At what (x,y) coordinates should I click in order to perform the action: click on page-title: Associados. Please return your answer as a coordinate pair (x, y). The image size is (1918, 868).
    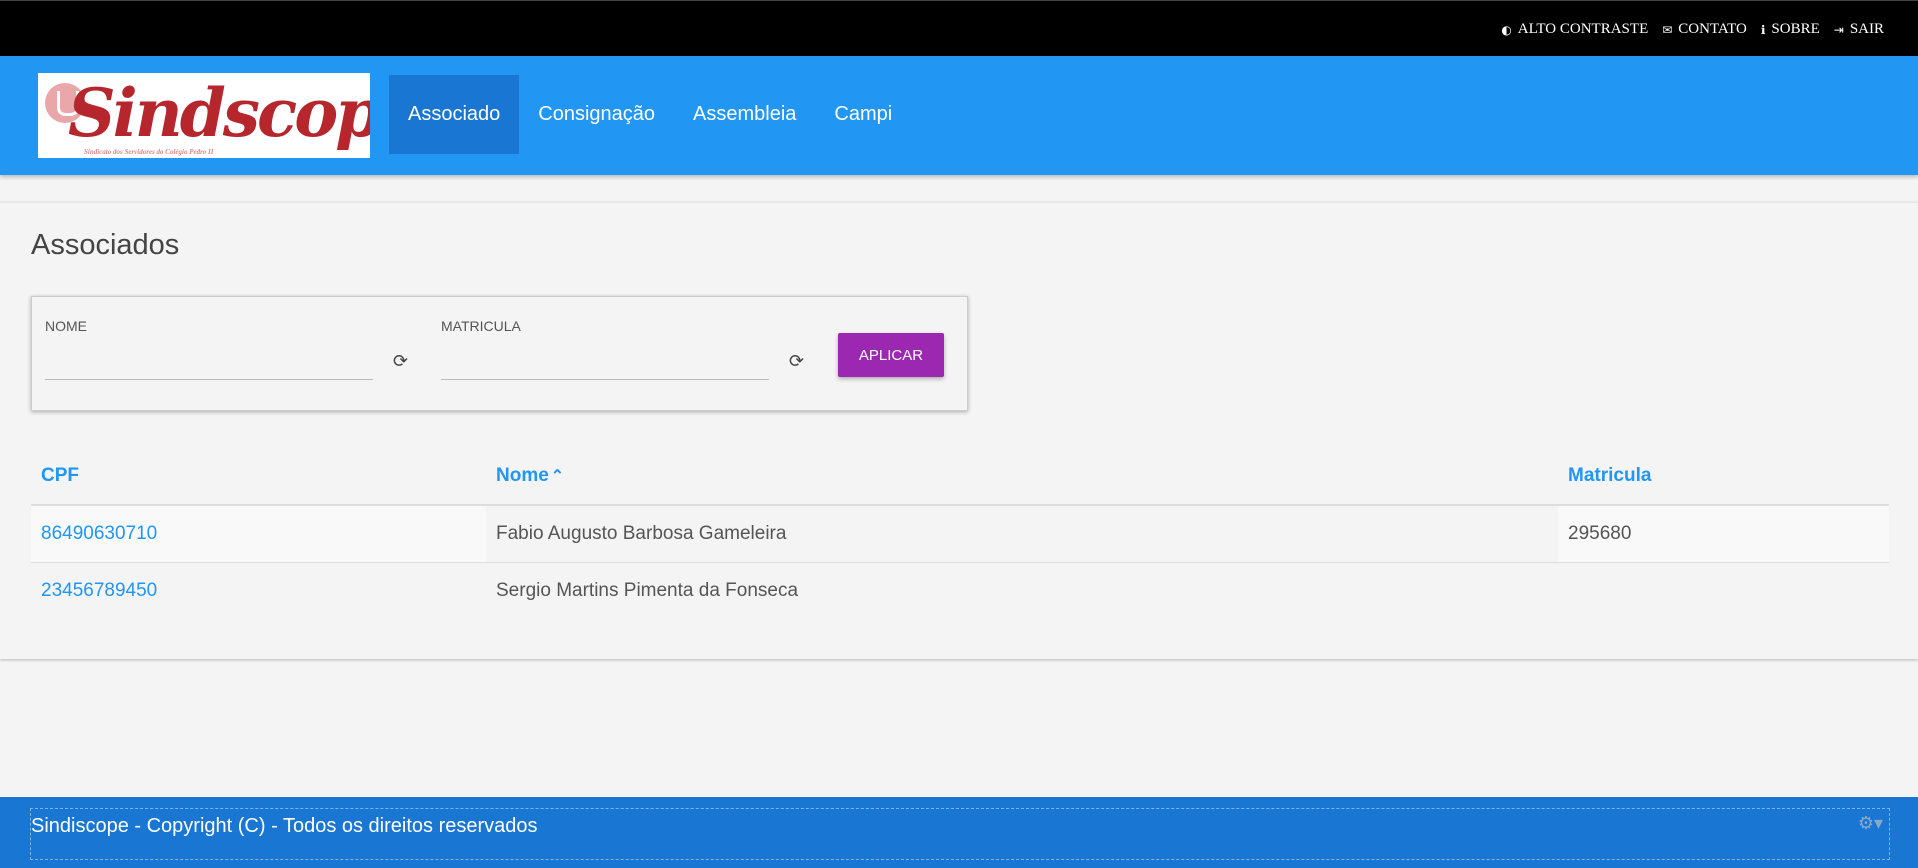
    Looking at the image, I should click on (105, 245).